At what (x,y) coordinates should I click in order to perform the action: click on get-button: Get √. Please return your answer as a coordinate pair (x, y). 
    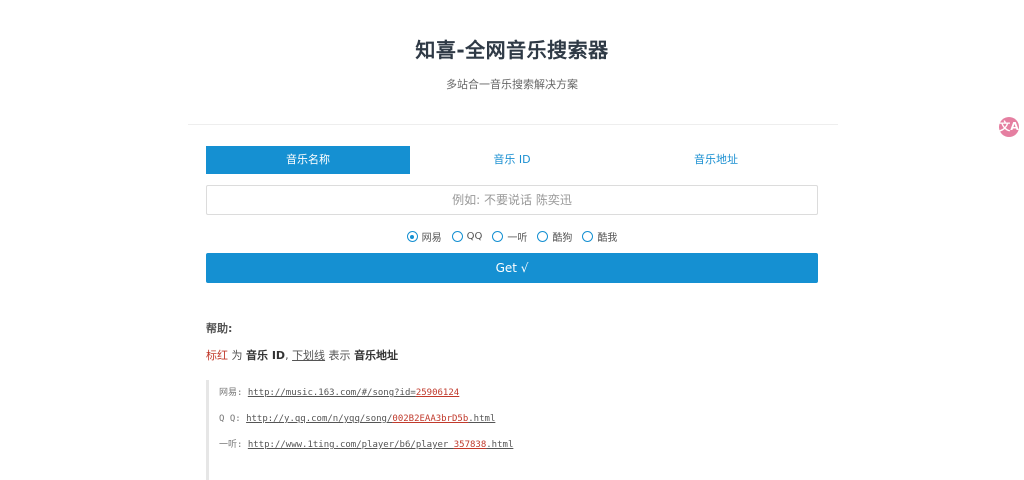
    Looking at the image, I should click on (512, 268).